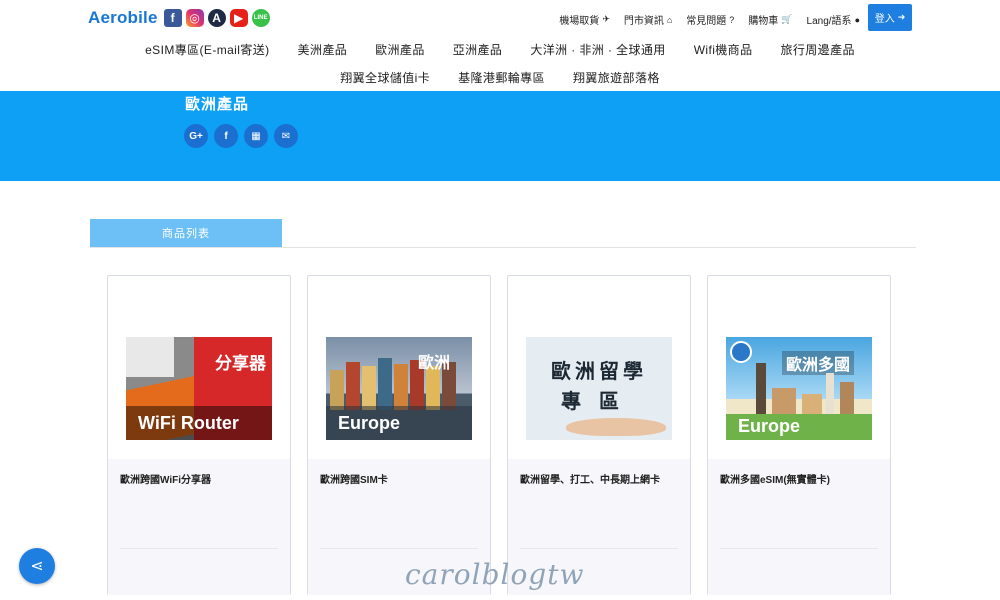 The width and height of the screenshot is (1000, 600). I want to click on facebook-icon: f, so click(172, 18).